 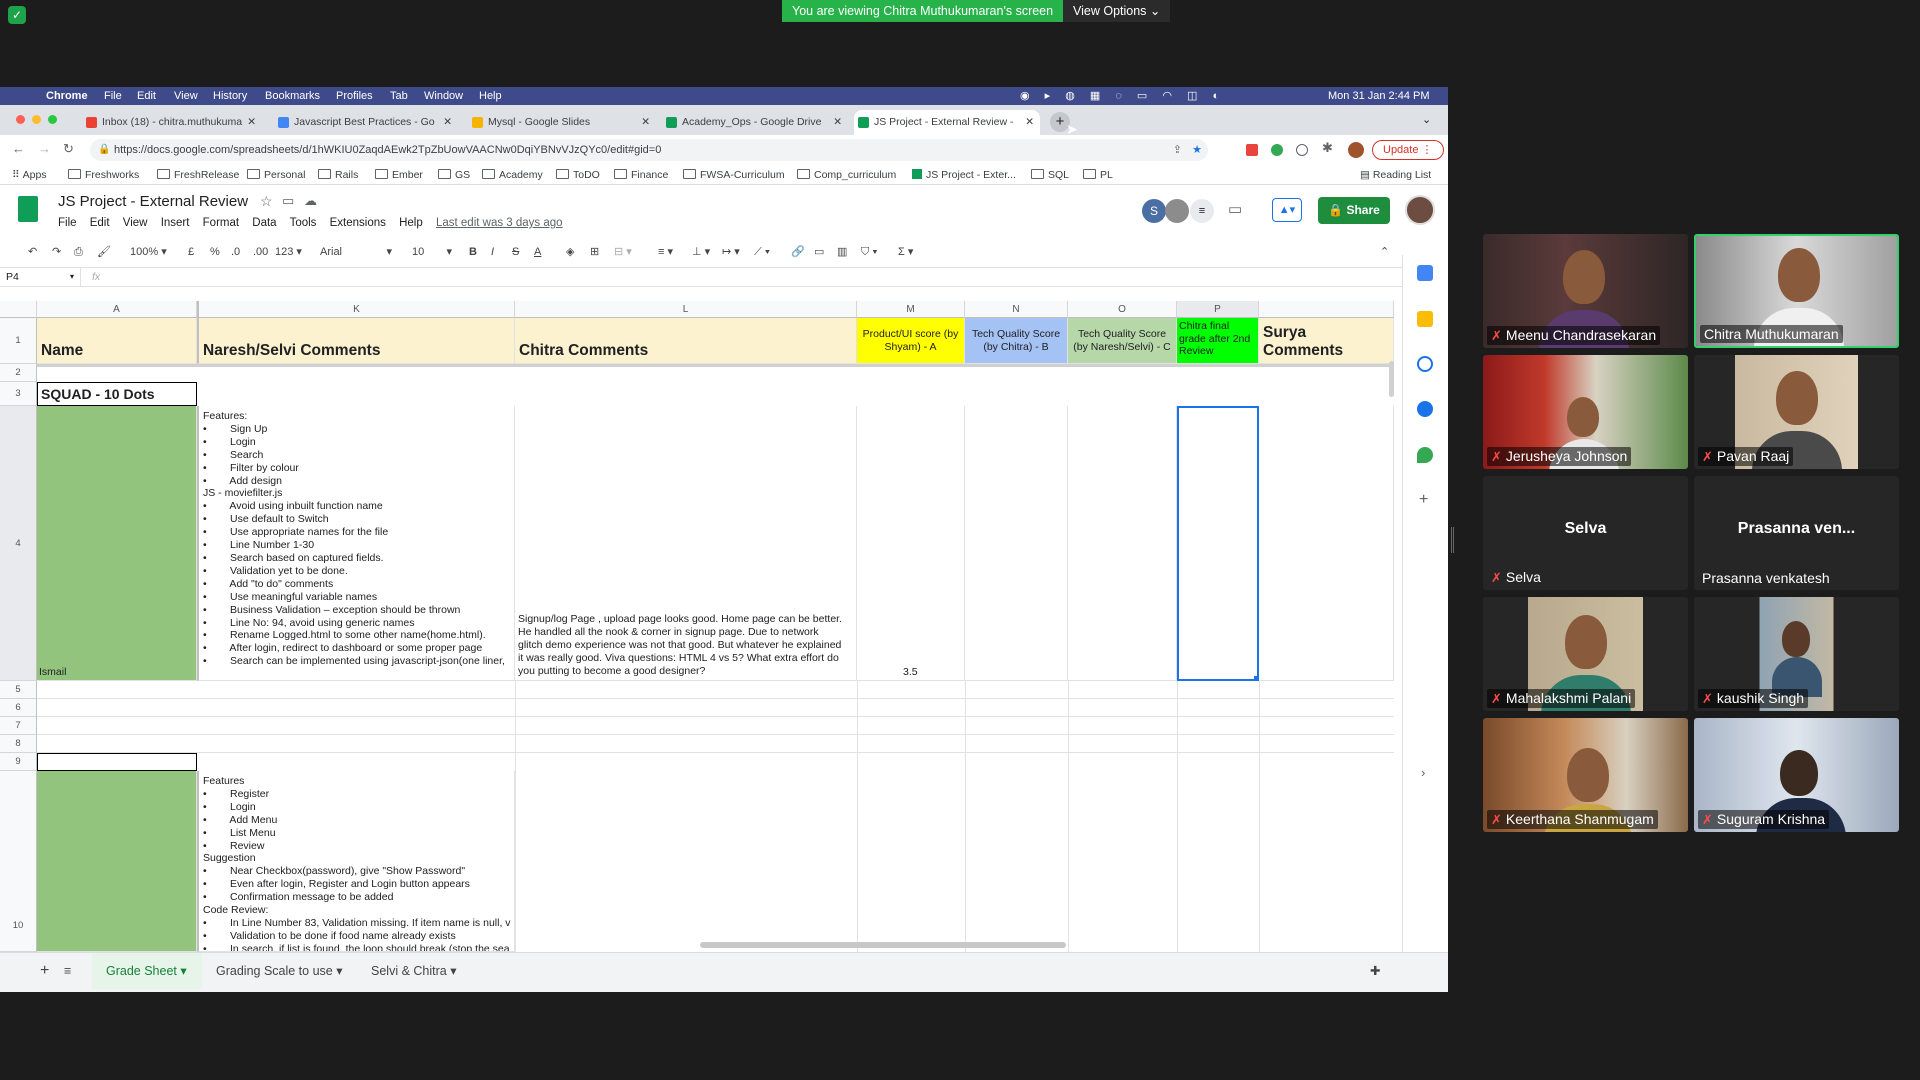 I want to click on row-header-4: 4, so click(x=18, y=543).